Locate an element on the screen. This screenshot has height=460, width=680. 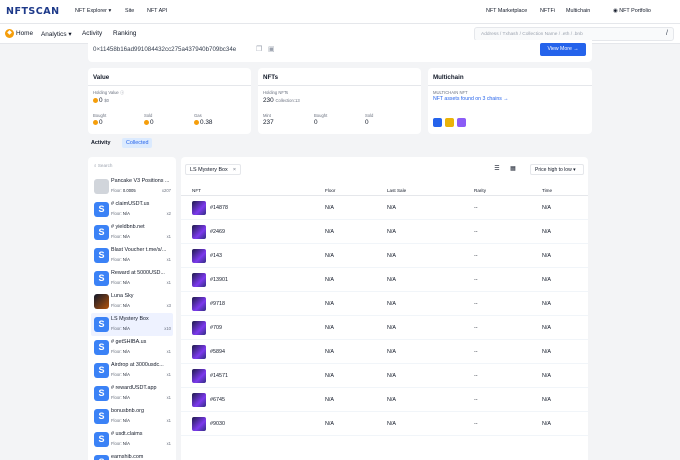
nft-id: #143 is located at coordinates (216, 256).